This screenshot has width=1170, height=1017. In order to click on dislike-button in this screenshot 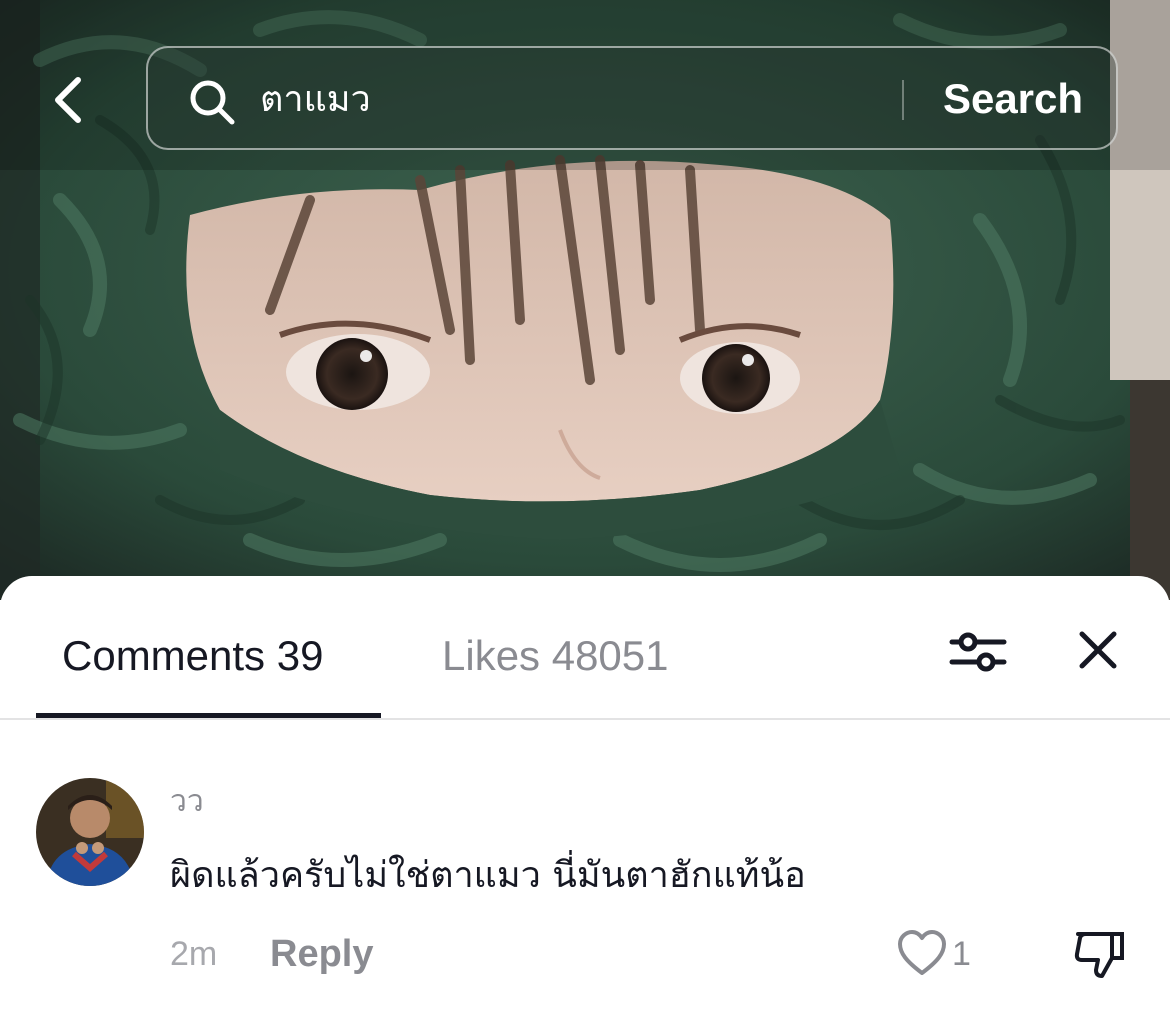, I will do `click(1100, 954)`.